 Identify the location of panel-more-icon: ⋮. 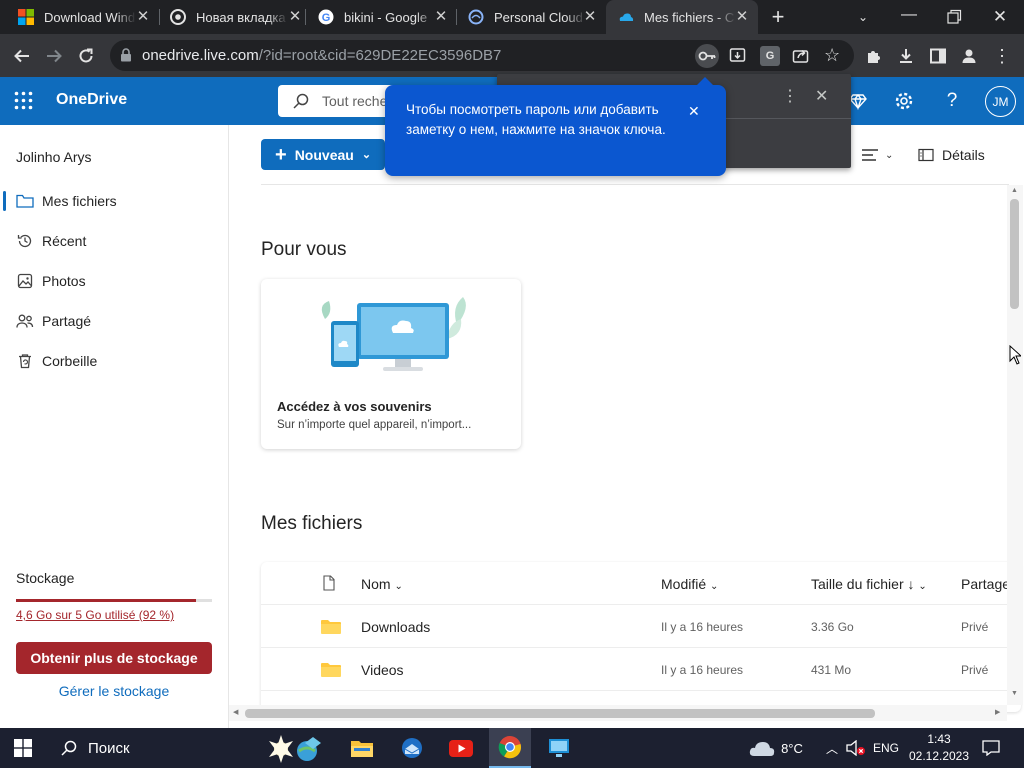
(790, 96).